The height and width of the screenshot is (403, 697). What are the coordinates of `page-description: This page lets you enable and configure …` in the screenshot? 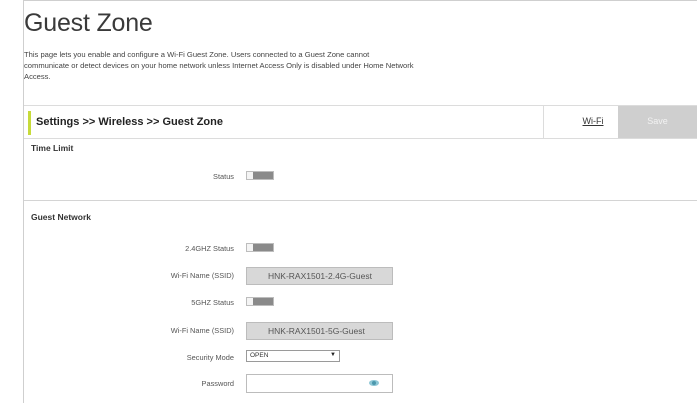 It's located at (219, 65).